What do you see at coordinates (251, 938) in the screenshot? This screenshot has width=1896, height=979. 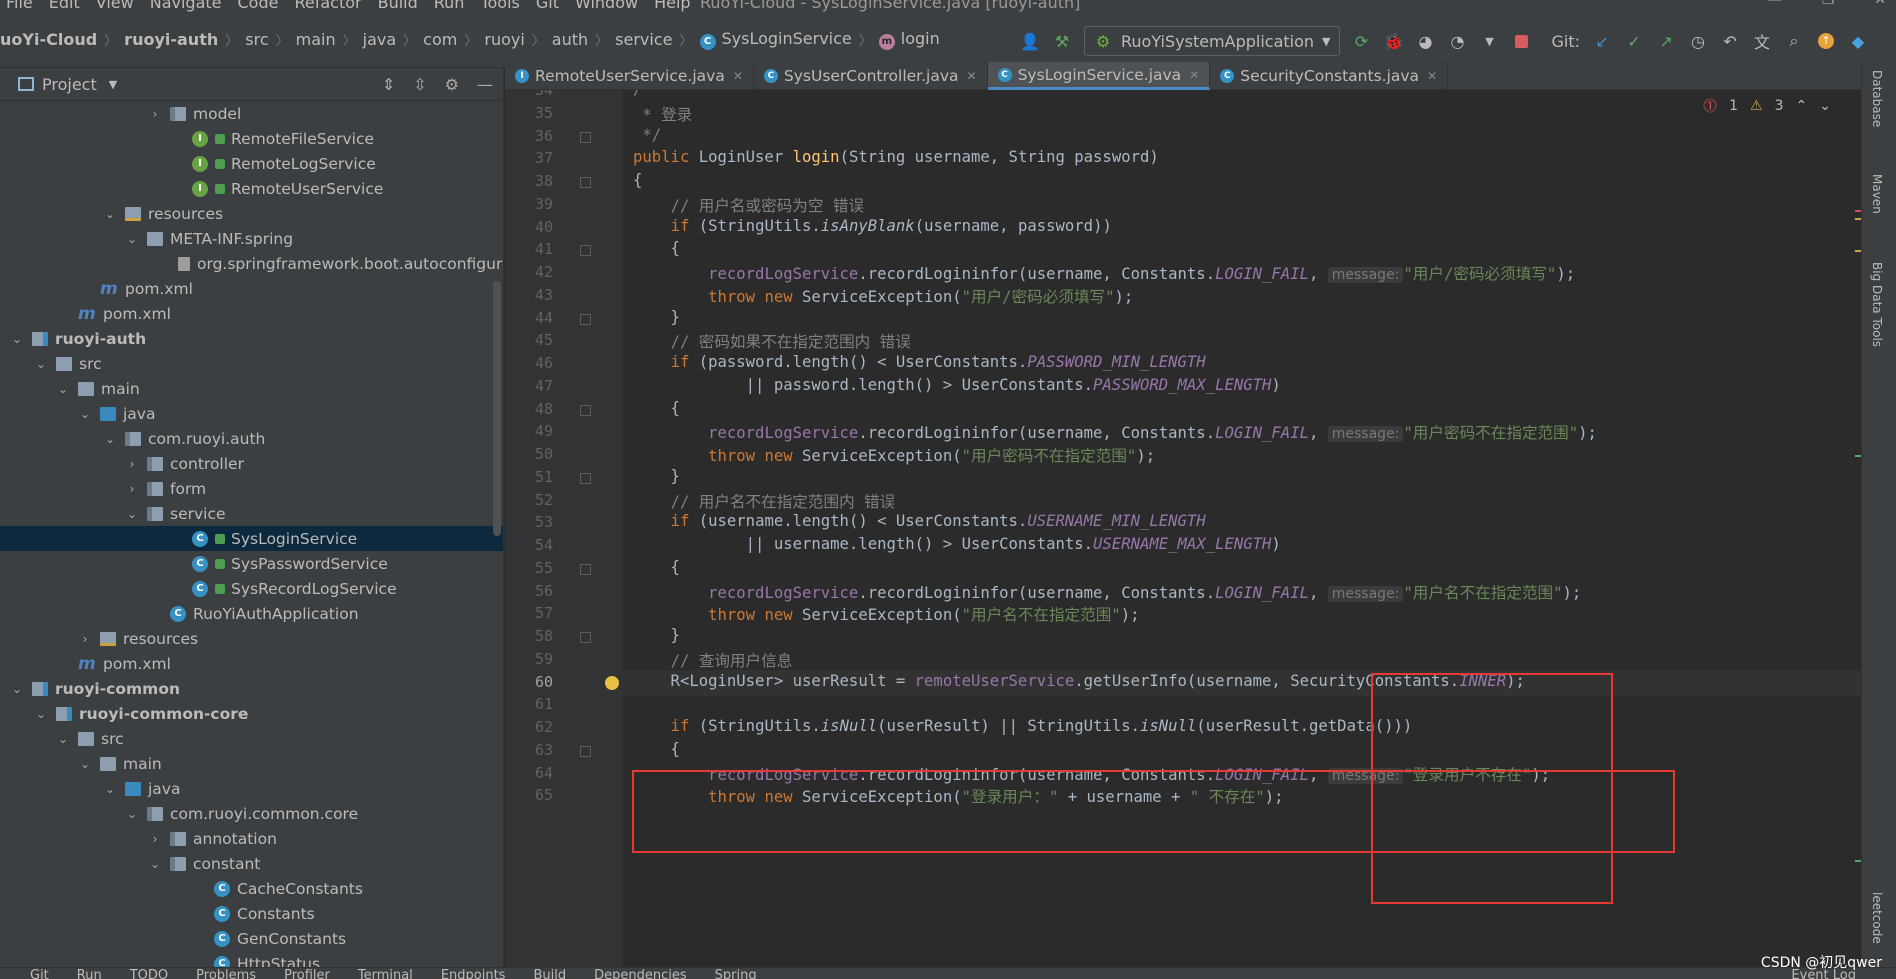 I see `tree-item: C GenConstants` at bounding box center [251, 938].